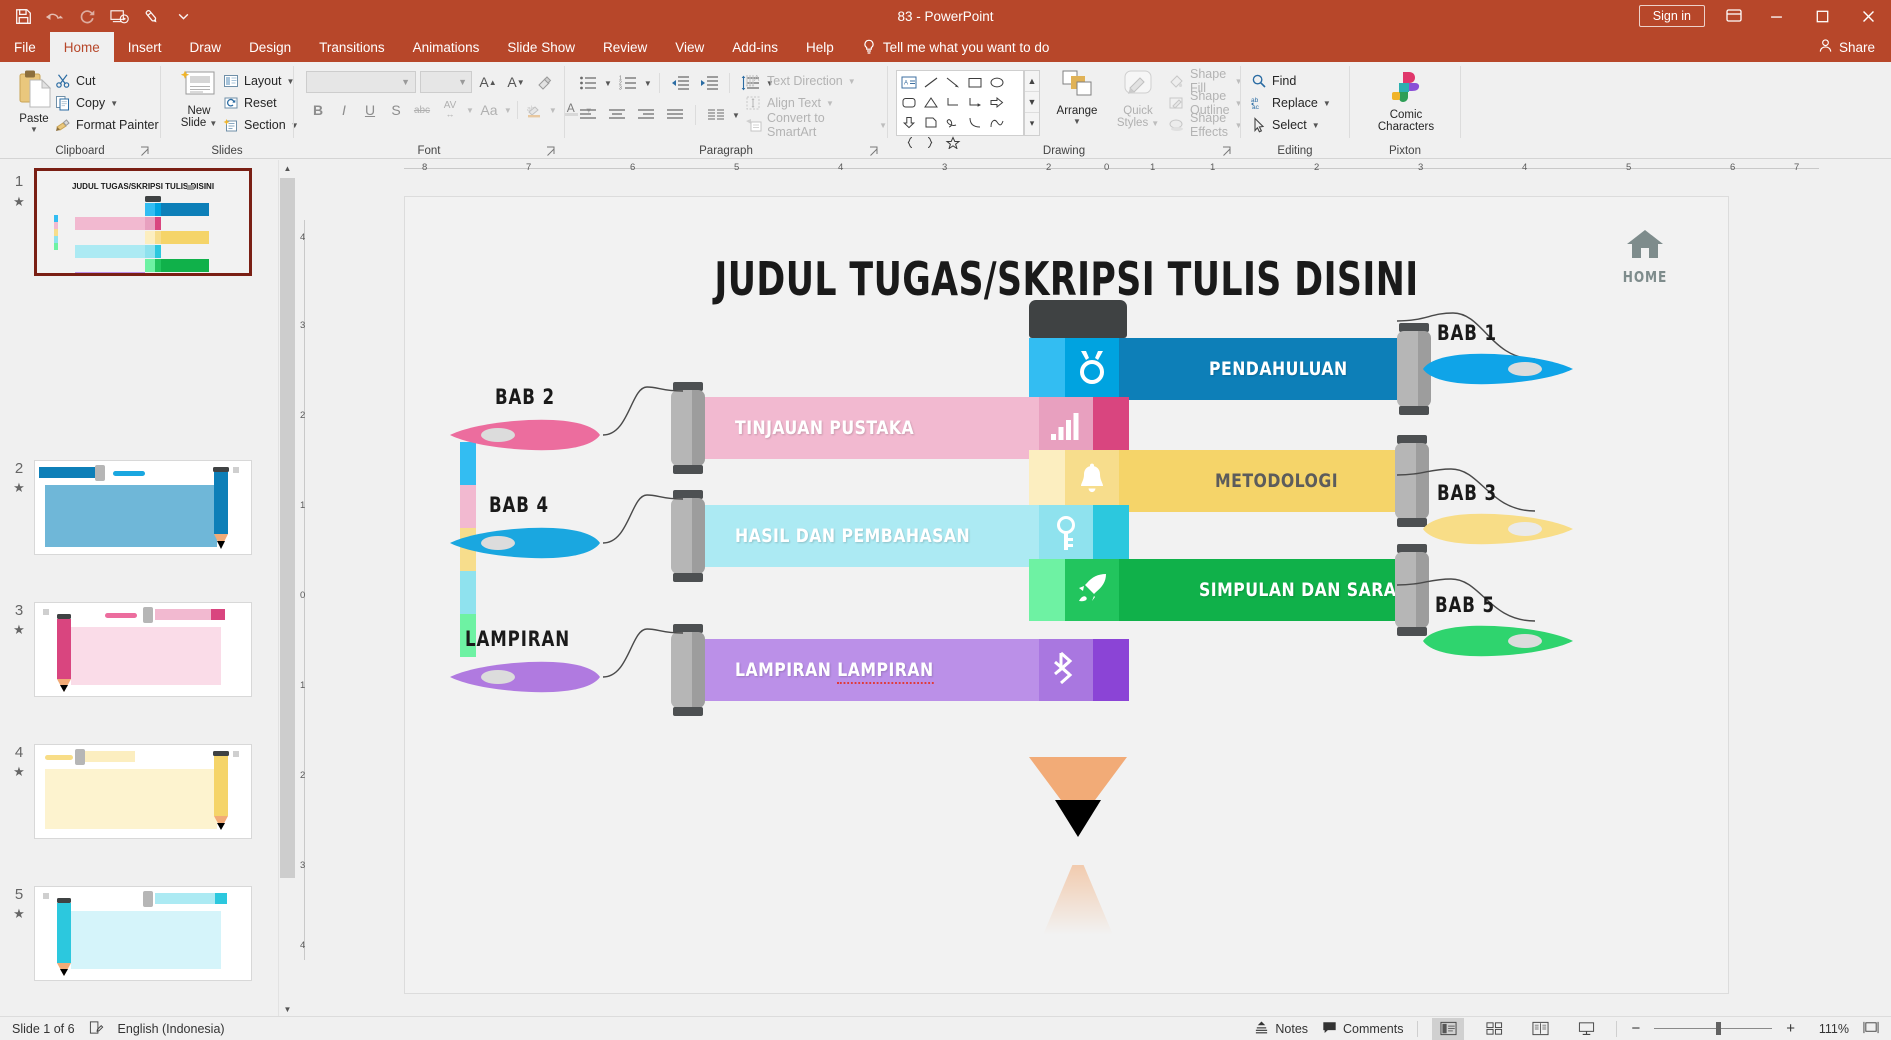  I want to click on share-button: Share, so click(1846, 47).